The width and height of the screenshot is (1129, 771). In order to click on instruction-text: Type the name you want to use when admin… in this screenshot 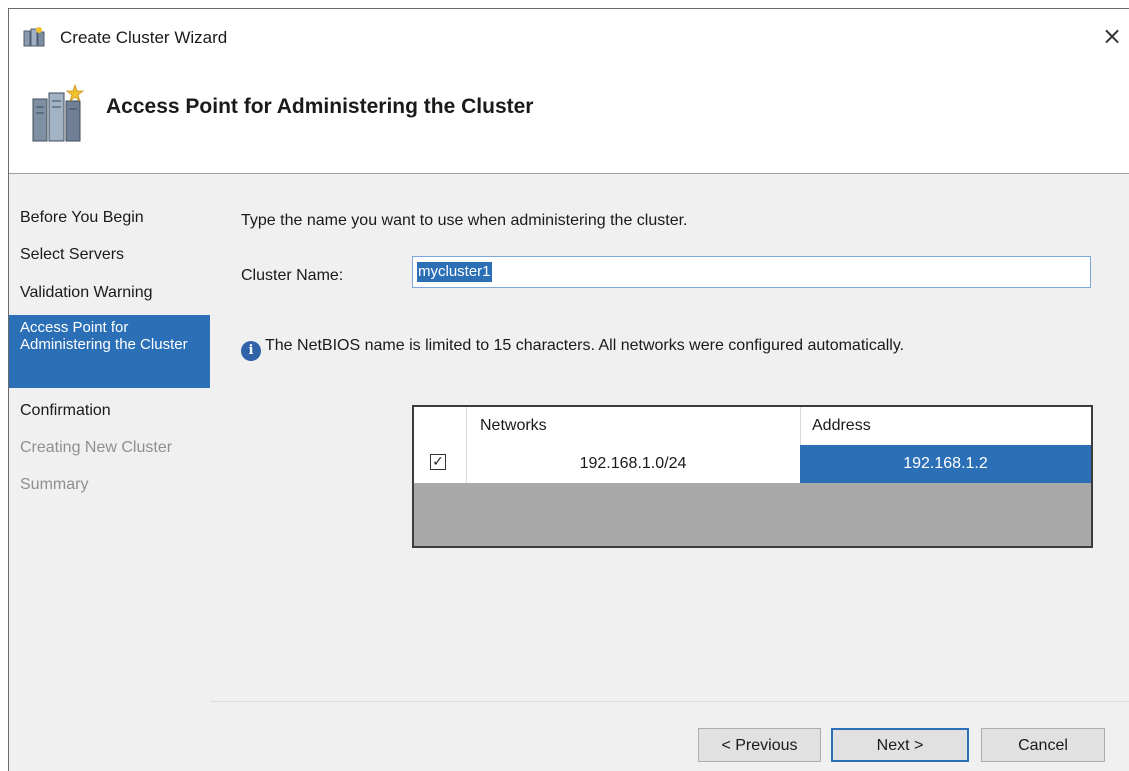, I will do `click(464, 220)`.